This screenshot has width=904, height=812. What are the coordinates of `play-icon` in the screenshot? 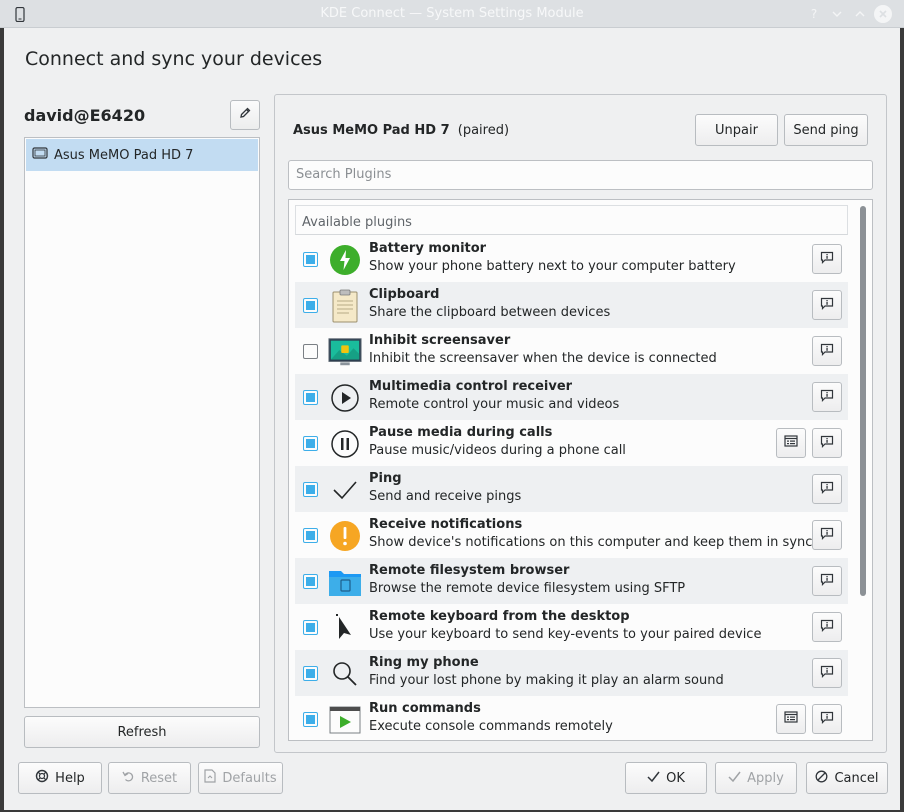 It's located at (345, 398).